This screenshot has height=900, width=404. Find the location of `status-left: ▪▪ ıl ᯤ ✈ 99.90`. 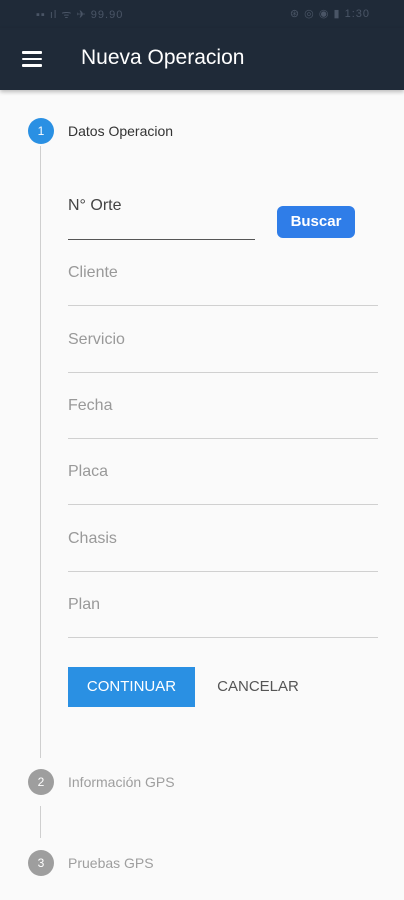

status-left: ▪▪ ıl ᯤ ✈ 99.90 is located at coordinates (80, 15).